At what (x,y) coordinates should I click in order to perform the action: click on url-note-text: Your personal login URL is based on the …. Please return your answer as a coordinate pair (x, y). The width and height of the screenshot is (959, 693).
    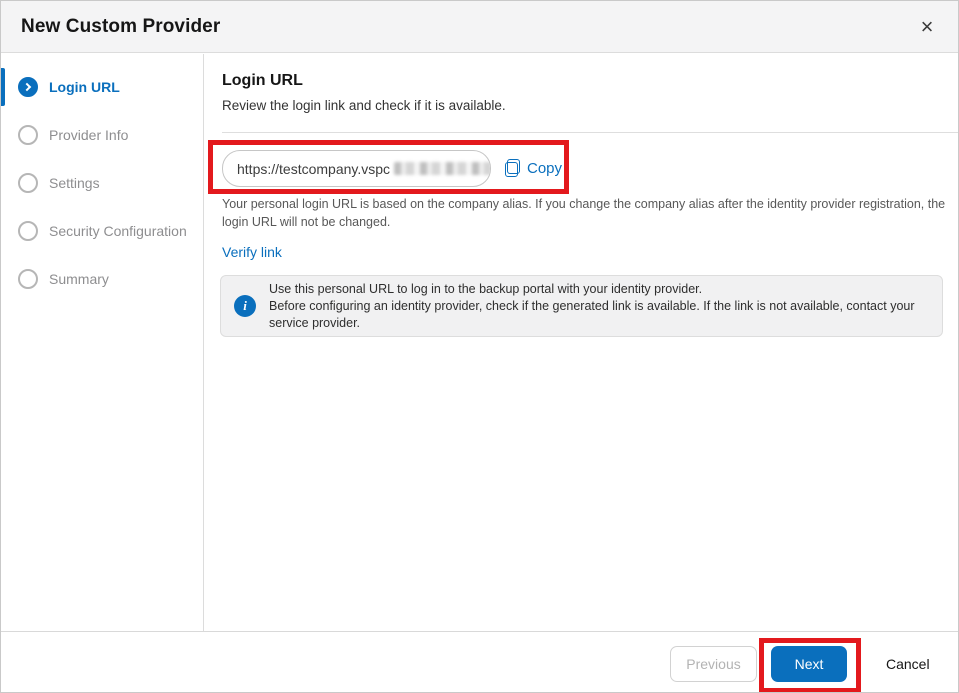
    Looking at the image, I should click on (584, 213).